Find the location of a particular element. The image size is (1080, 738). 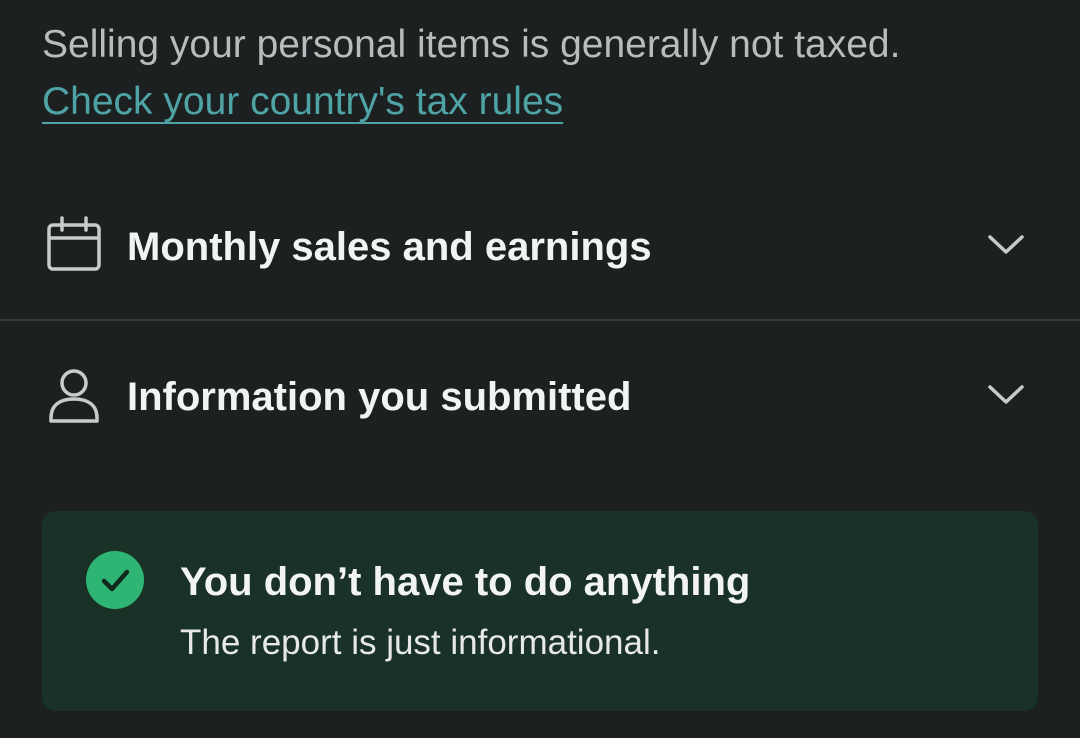

tax-rules-link: Check your country's tax rules is located at coordinates (302, 102).